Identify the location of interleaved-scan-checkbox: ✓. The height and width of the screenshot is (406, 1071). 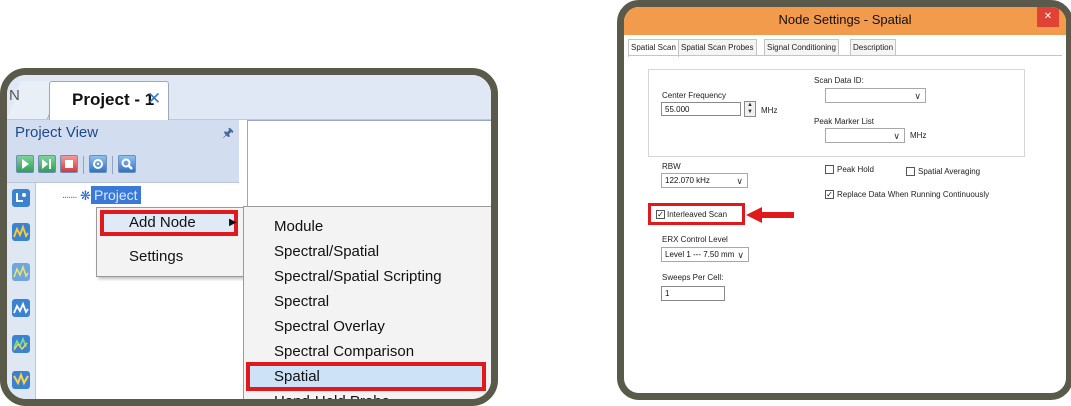
(660, 214).